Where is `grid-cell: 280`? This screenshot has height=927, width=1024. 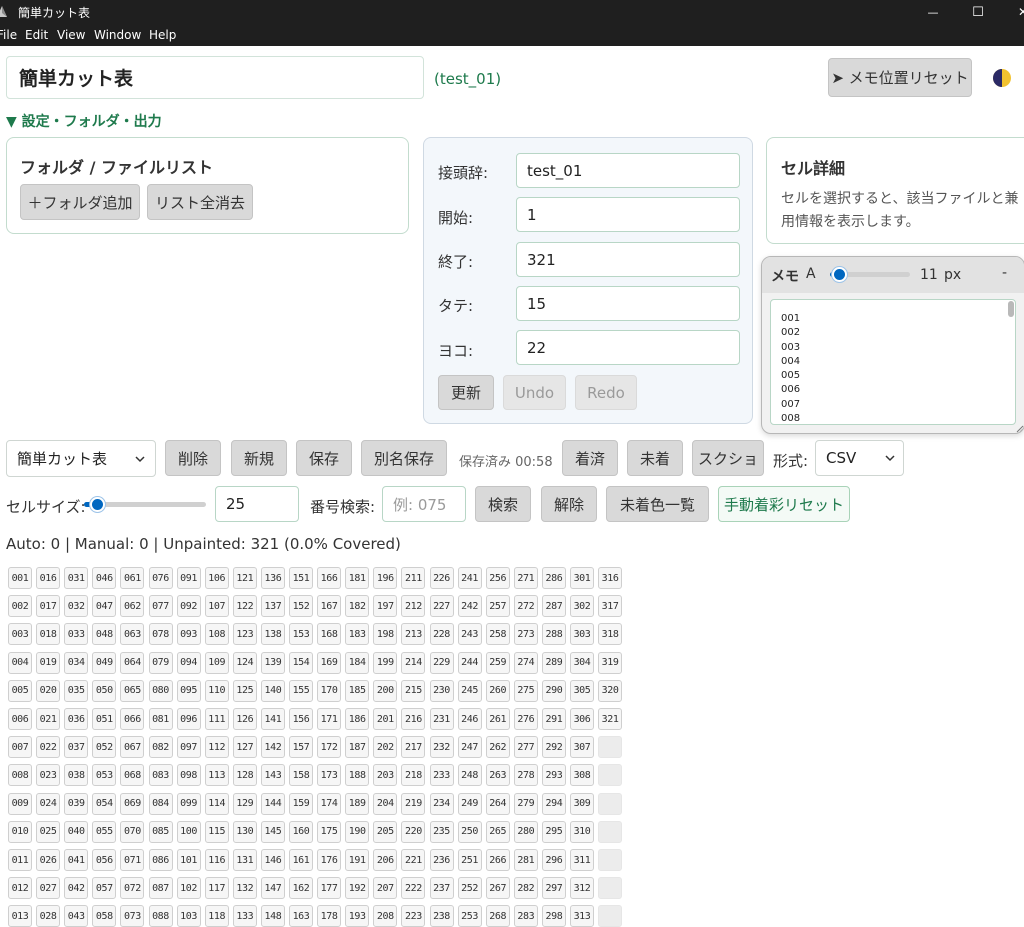
grid-cell: 280 is located at coordinates (525, 831).